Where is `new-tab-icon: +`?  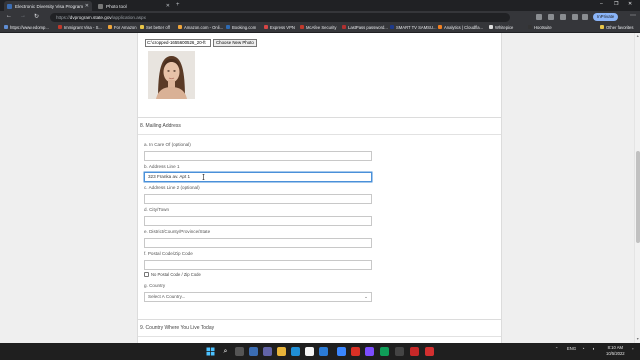
new-tab-icon: + is located at coordinates (178, 5).